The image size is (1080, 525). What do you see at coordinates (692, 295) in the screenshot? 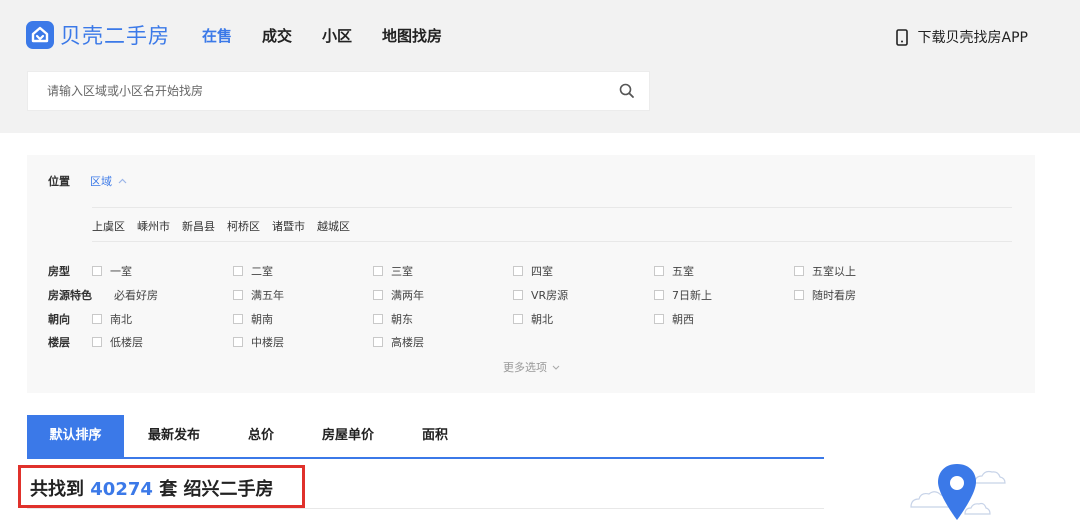
I see `option-label: 7日新上` at bounding box center [692, 295].